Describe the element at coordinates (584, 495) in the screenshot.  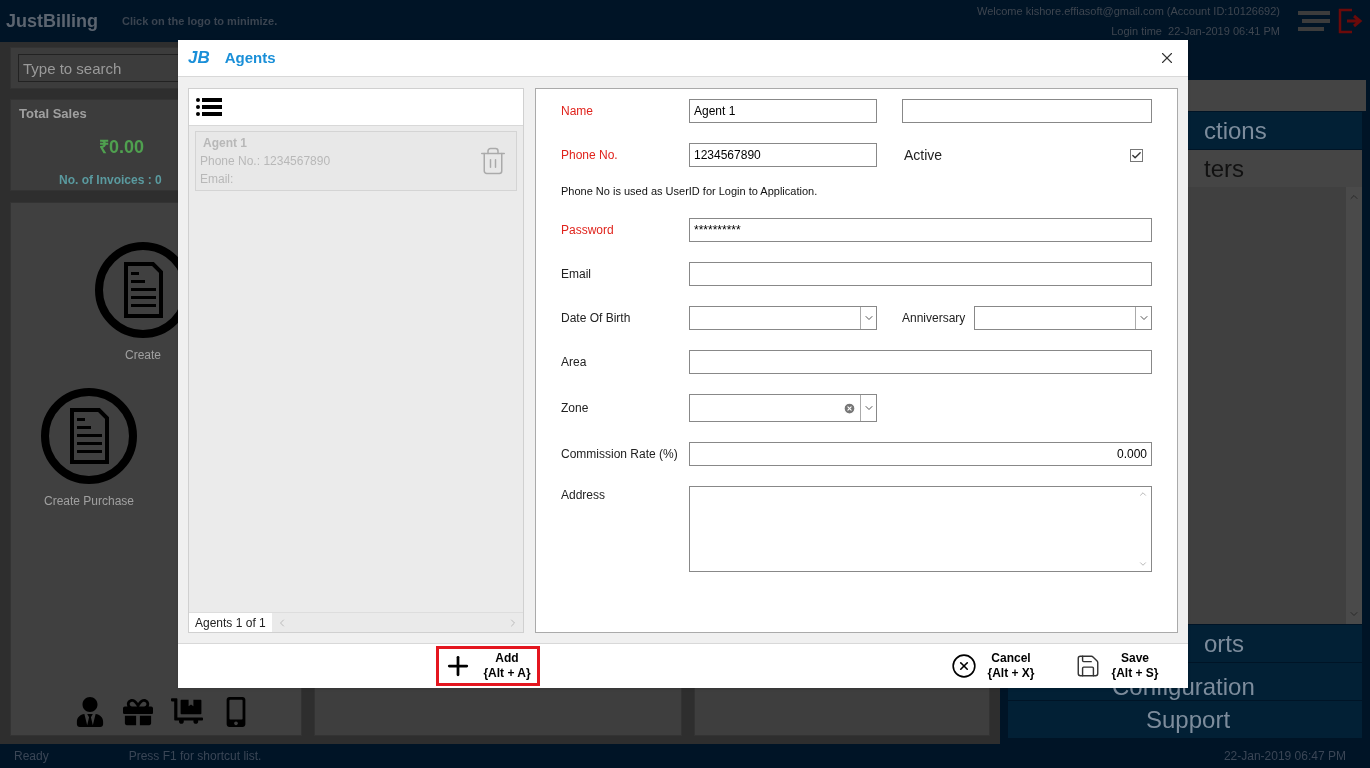
I see `field-label: Address` at that location.